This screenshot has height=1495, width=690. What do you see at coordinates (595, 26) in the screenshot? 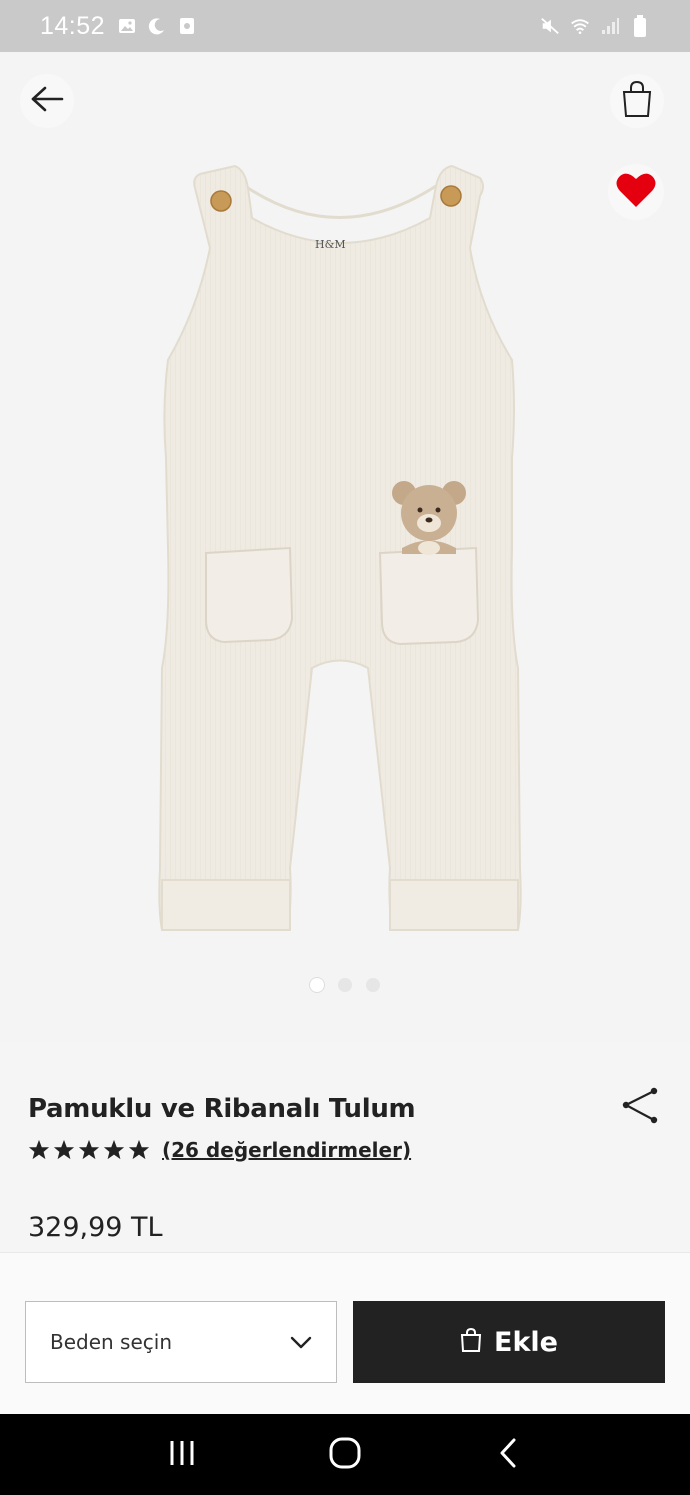
I see `status-right-icons` at bounding box center [595, 26].